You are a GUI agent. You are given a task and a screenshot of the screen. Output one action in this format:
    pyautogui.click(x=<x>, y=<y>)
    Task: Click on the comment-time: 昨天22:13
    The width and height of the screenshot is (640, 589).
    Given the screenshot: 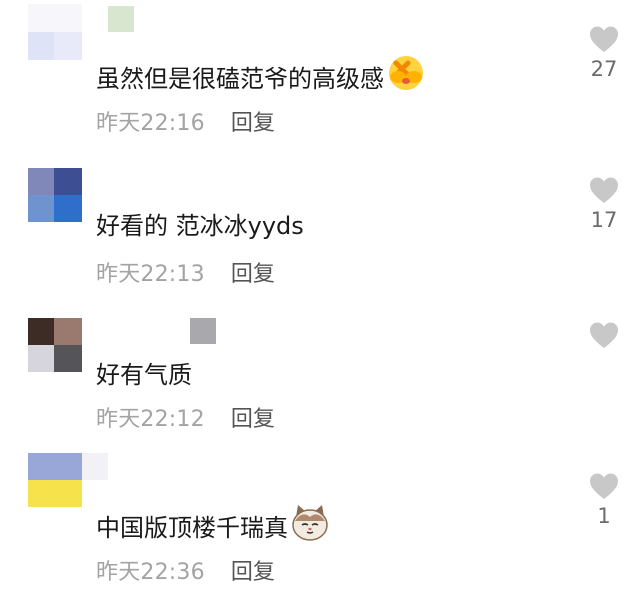 What is the action you would take?
    pyautogui.click(x=150, y=274)
    